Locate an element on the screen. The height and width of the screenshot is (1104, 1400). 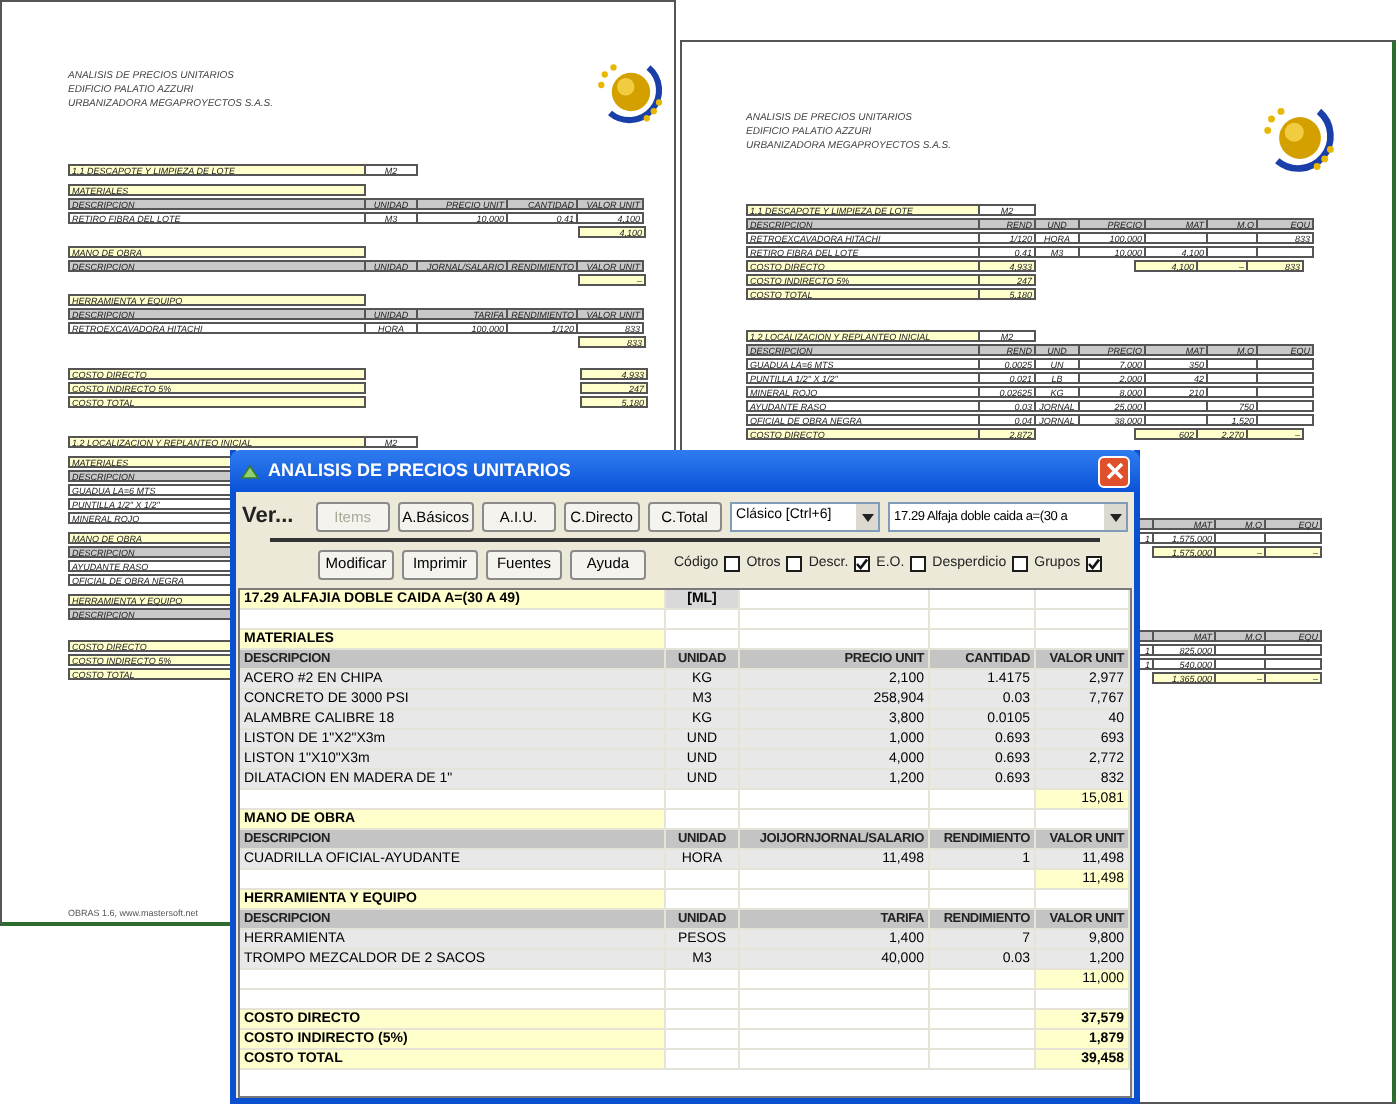
close-icon is located at coordinates (1114, 471).